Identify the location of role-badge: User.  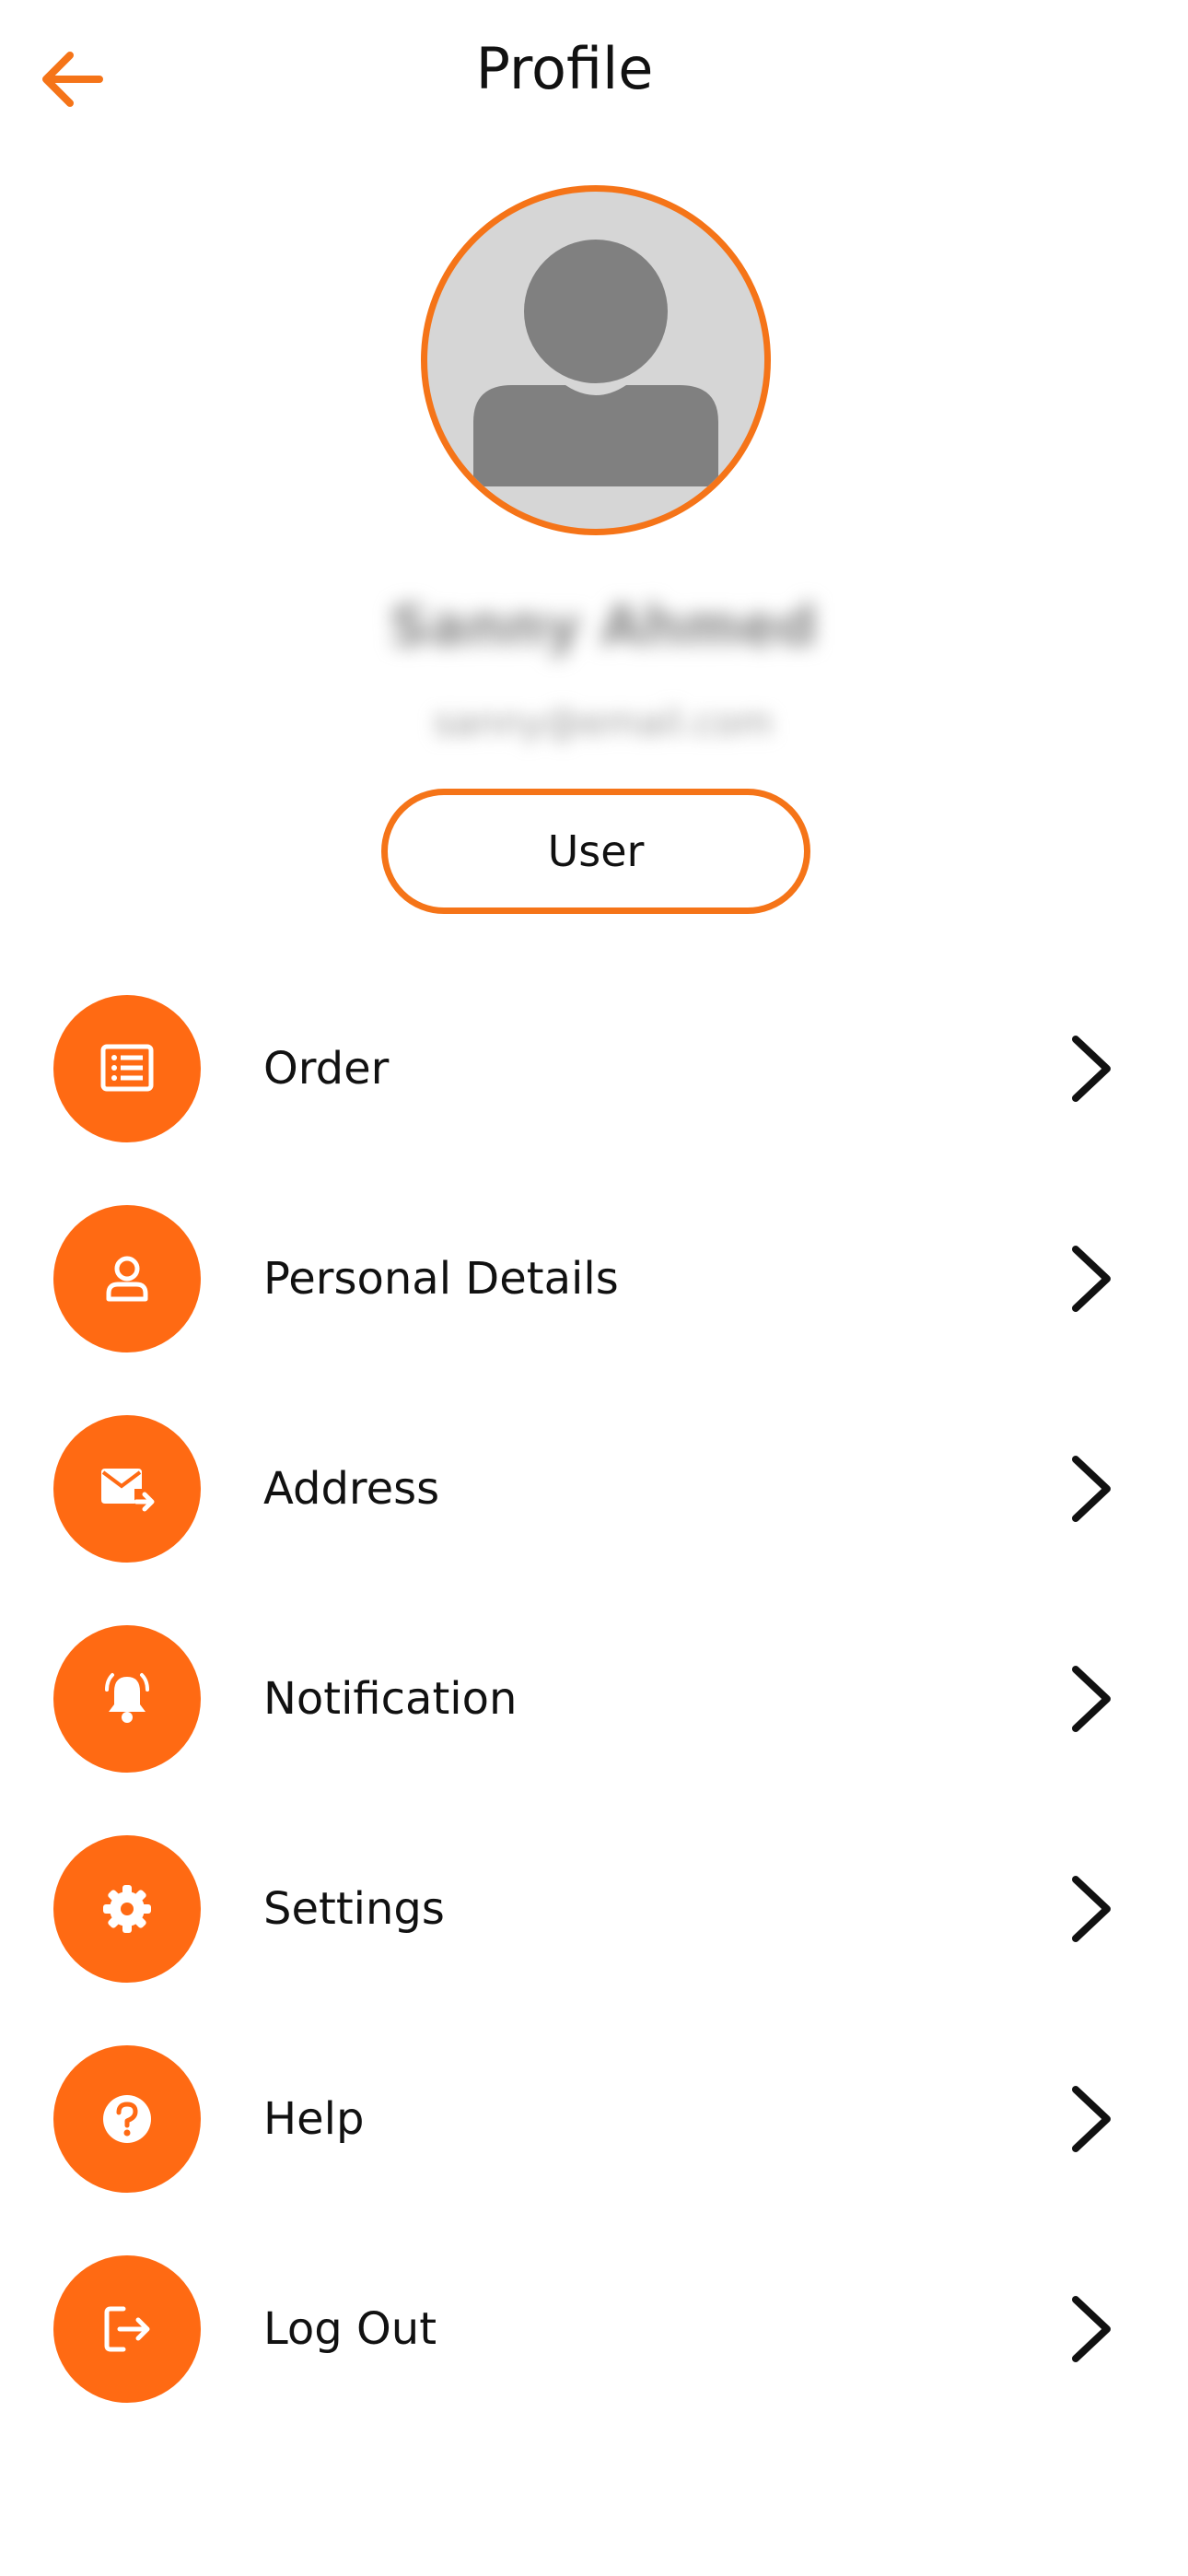
(595, 851).